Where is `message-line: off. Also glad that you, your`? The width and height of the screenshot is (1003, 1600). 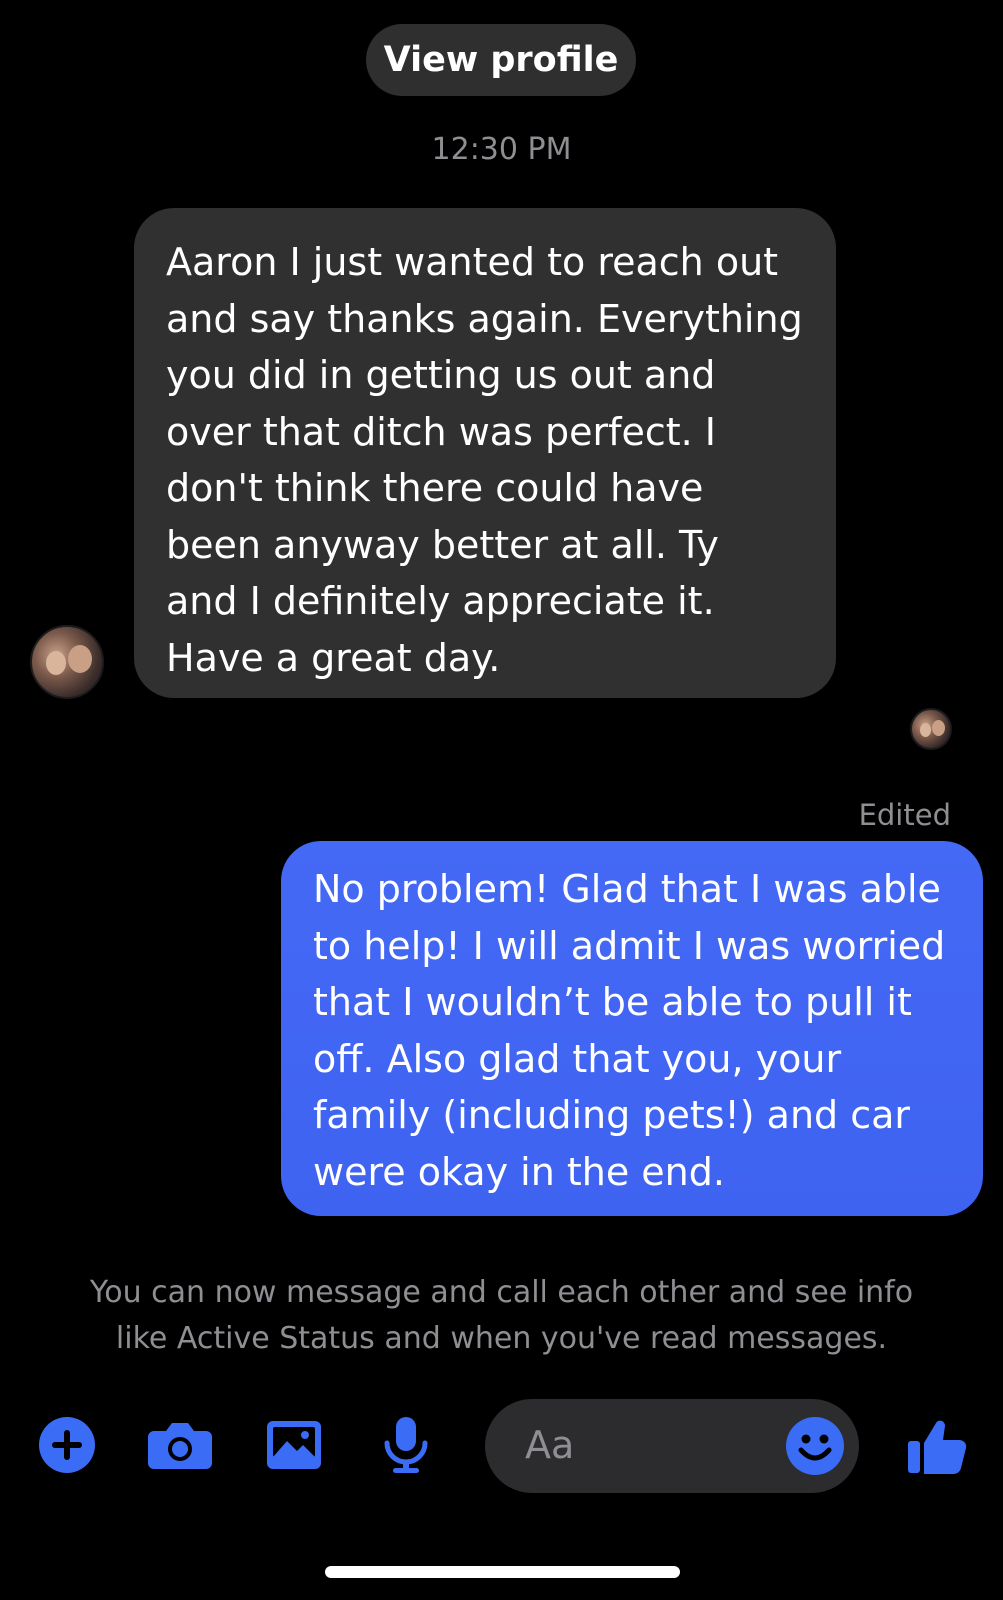
message-line: off. Also glad that you, your is located at coordinates (577, 1058).